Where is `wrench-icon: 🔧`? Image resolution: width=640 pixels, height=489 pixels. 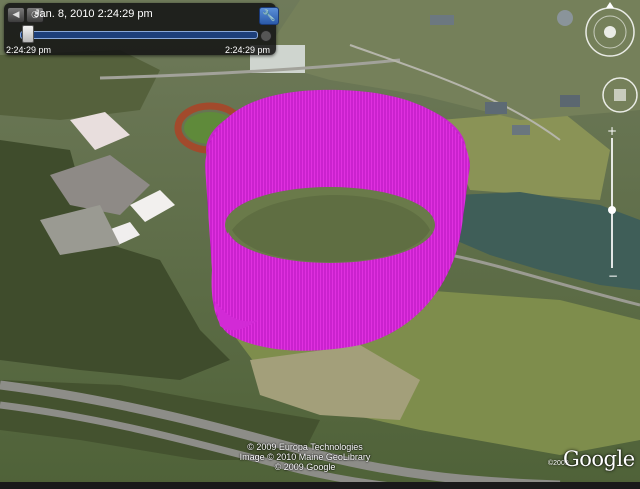 wrench-icon: 🔧 is located at coordinates (269, 16).